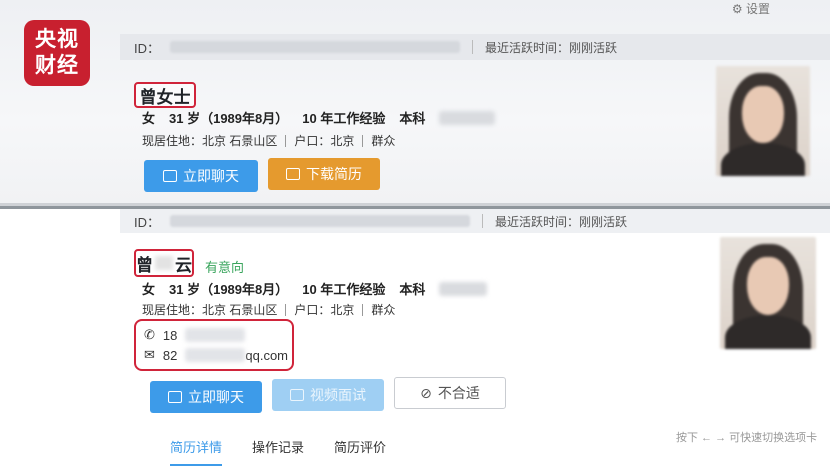  I want to click on name-middle-blurred, so click(164, 263).